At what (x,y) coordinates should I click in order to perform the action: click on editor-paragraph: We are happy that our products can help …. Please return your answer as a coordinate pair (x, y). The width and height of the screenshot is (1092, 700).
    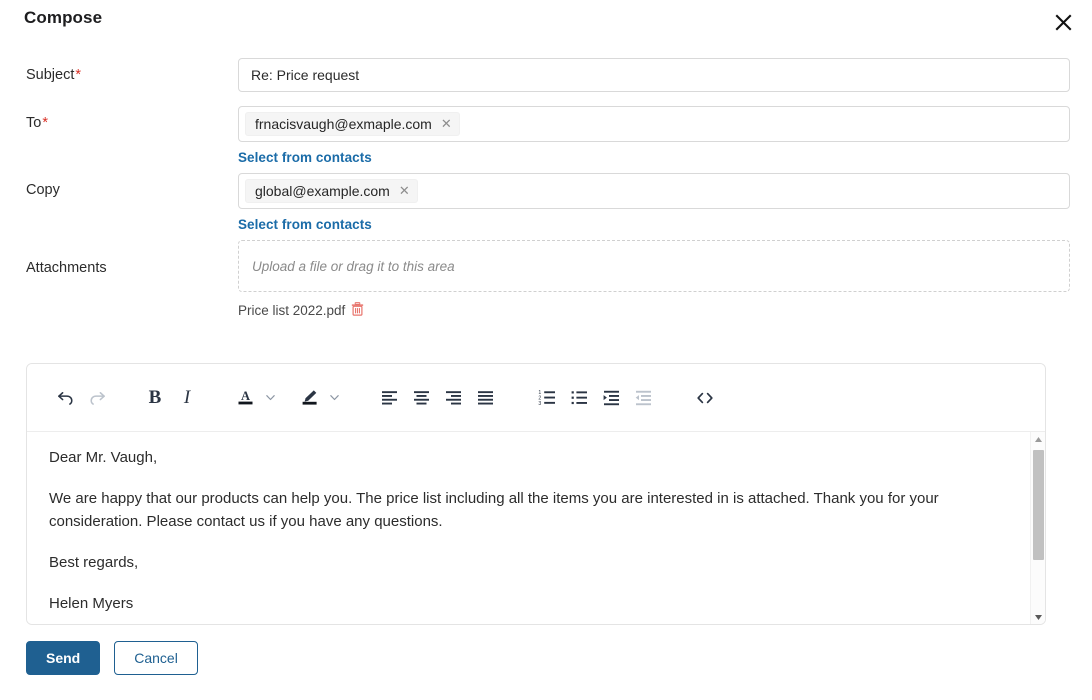
    Looking at the image, I should click on (494, 510).